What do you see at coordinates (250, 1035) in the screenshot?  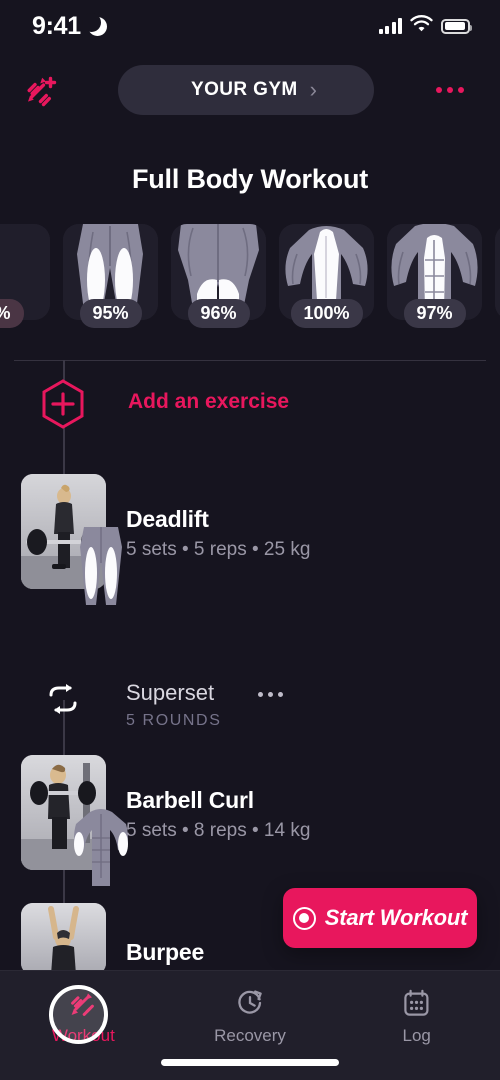 I see `tab-label: Recovery` at bounding box center [250, 1035].